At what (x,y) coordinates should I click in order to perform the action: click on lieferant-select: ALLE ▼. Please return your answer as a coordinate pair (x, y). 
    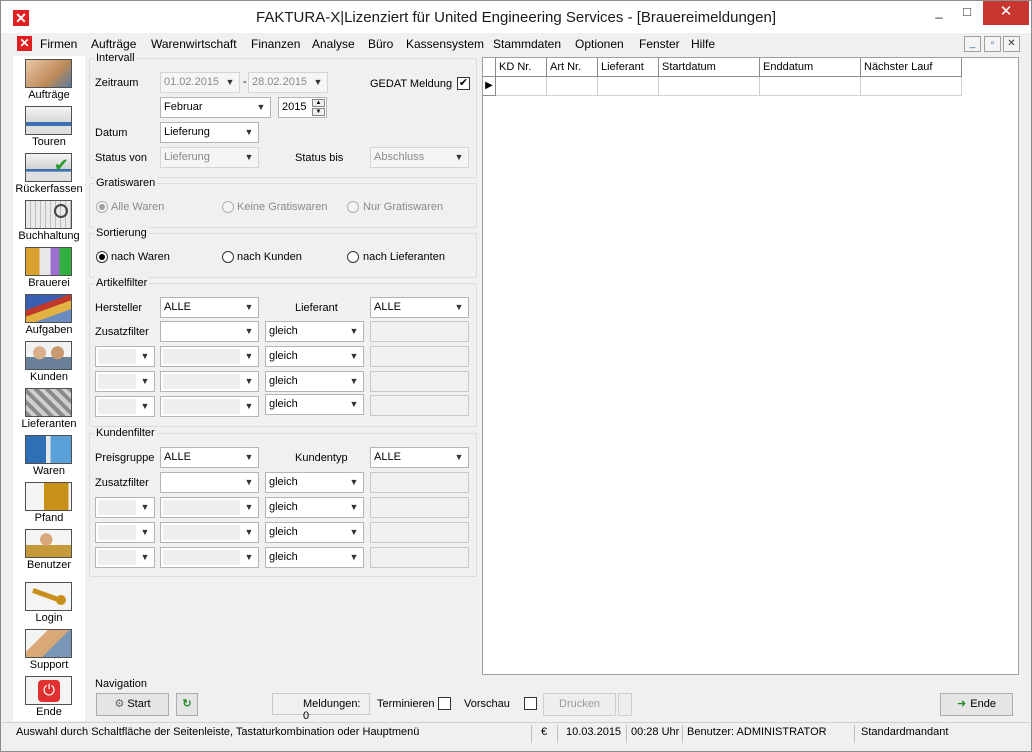
    Looking at the image, I should click on (419, 307).